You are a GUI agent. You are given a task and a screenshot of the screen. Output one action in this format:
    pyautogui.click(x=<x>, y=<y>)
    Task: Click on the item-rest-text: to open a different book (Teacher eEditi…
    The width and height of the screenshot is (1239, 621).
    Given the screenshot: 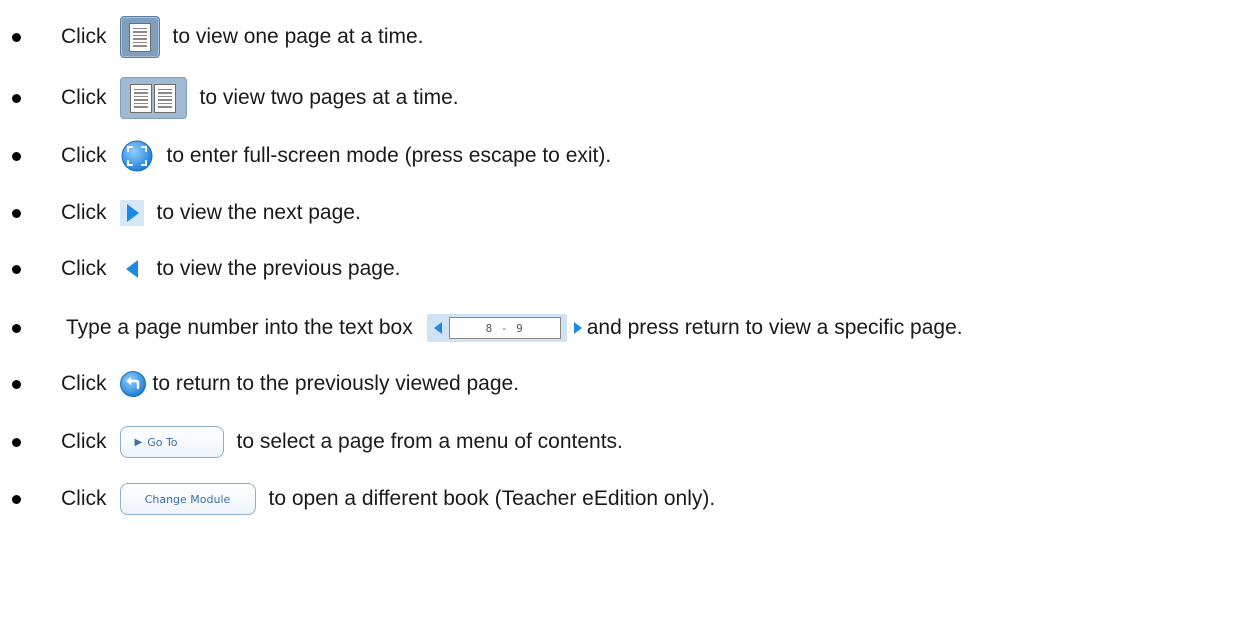 What is the action you would take?
    pyautogui.click(x=492, y=498)
    